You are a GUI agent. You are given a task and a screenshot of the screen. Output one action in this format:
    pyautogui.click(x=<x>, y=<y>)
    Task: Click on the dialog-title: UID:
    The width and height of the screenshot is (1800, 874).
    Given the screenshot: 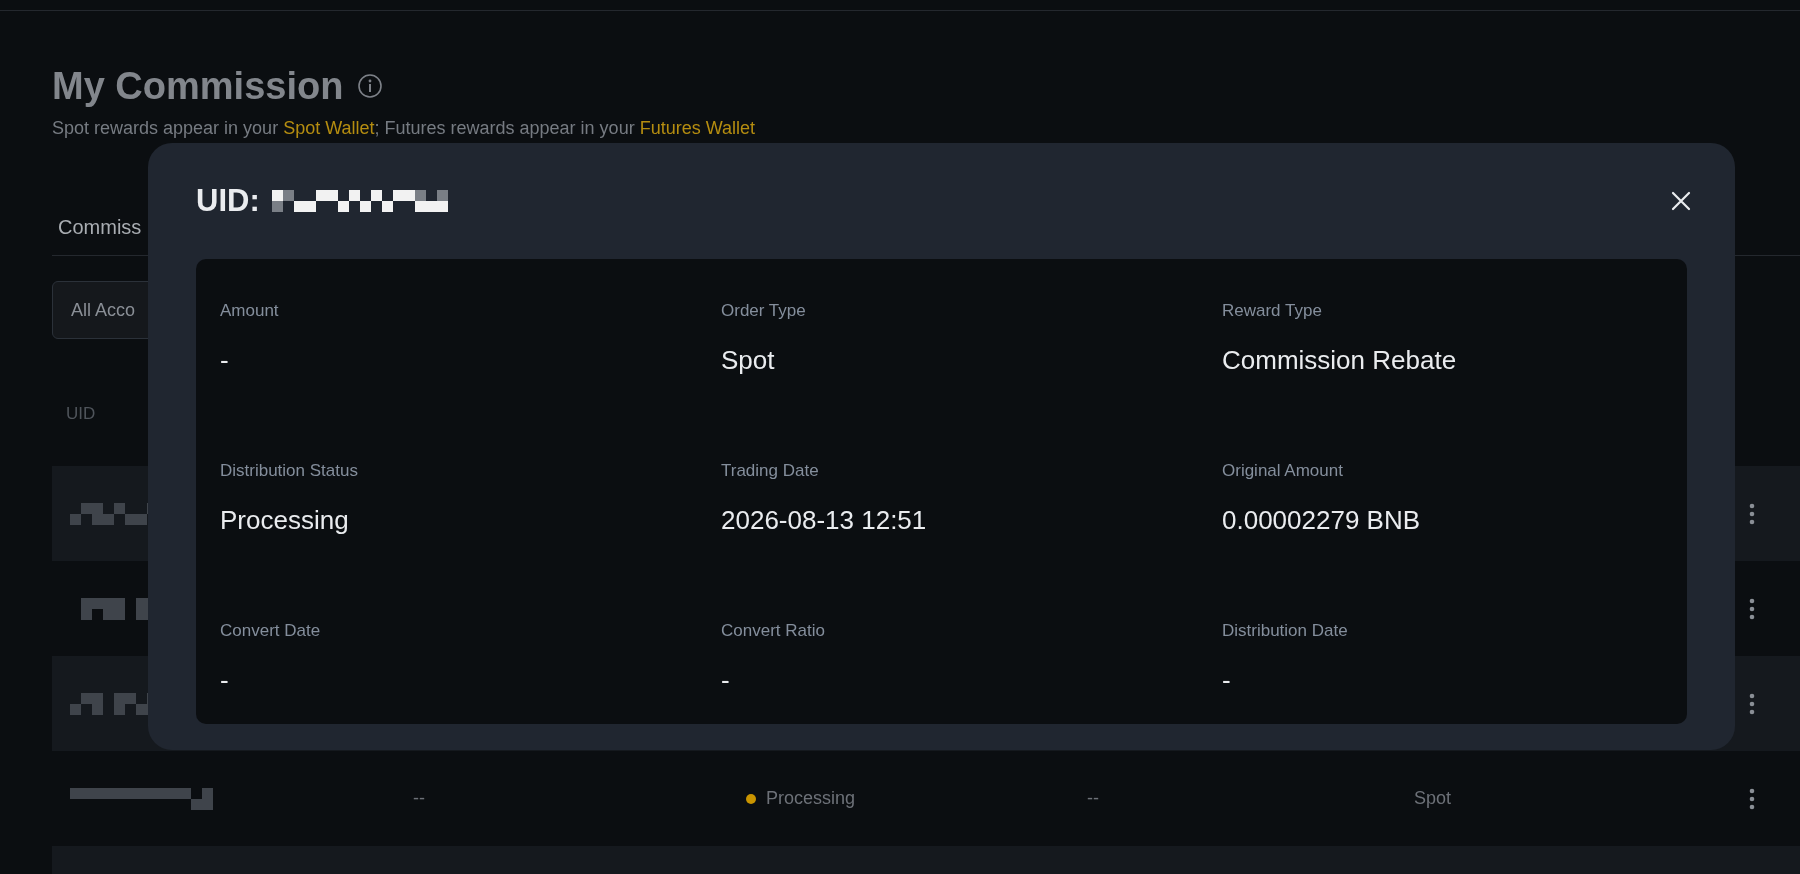 What is the action you would take?
    pyautogui.click(x=228, y=201)
    